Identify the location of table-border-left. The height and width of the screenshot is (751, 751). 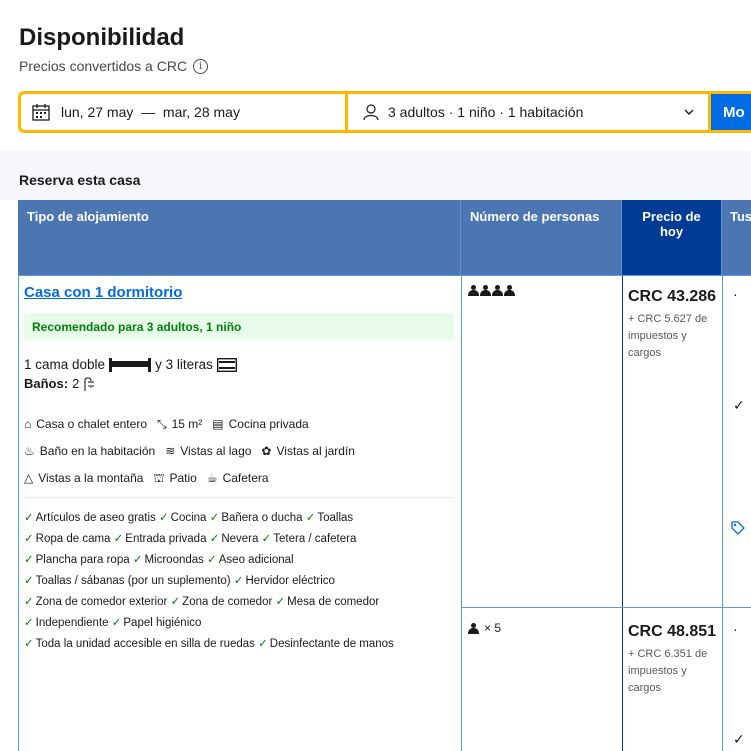
(18, 513).